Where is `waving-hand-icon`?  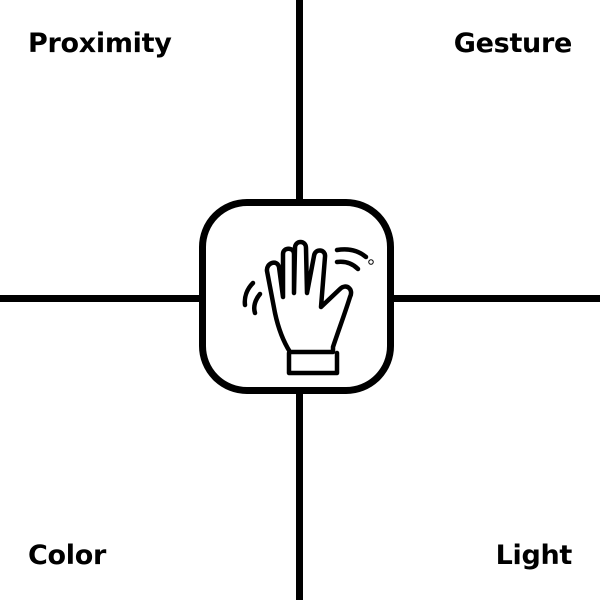
waving-hand-icon is located at coordinates (308, 307).